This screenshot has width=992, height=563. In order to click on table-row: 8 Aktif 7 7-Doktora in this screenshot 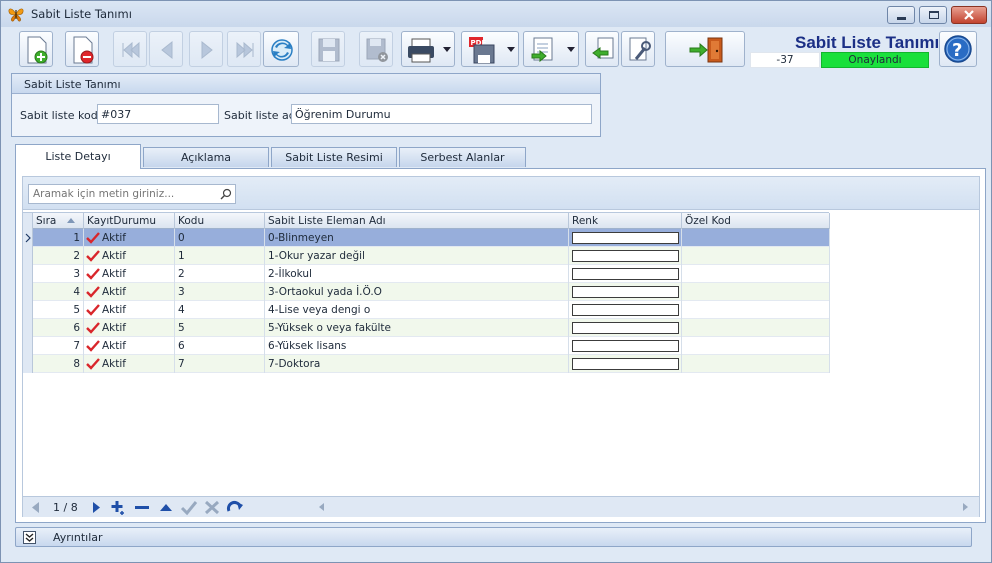, I will do `click(426, 364)`.